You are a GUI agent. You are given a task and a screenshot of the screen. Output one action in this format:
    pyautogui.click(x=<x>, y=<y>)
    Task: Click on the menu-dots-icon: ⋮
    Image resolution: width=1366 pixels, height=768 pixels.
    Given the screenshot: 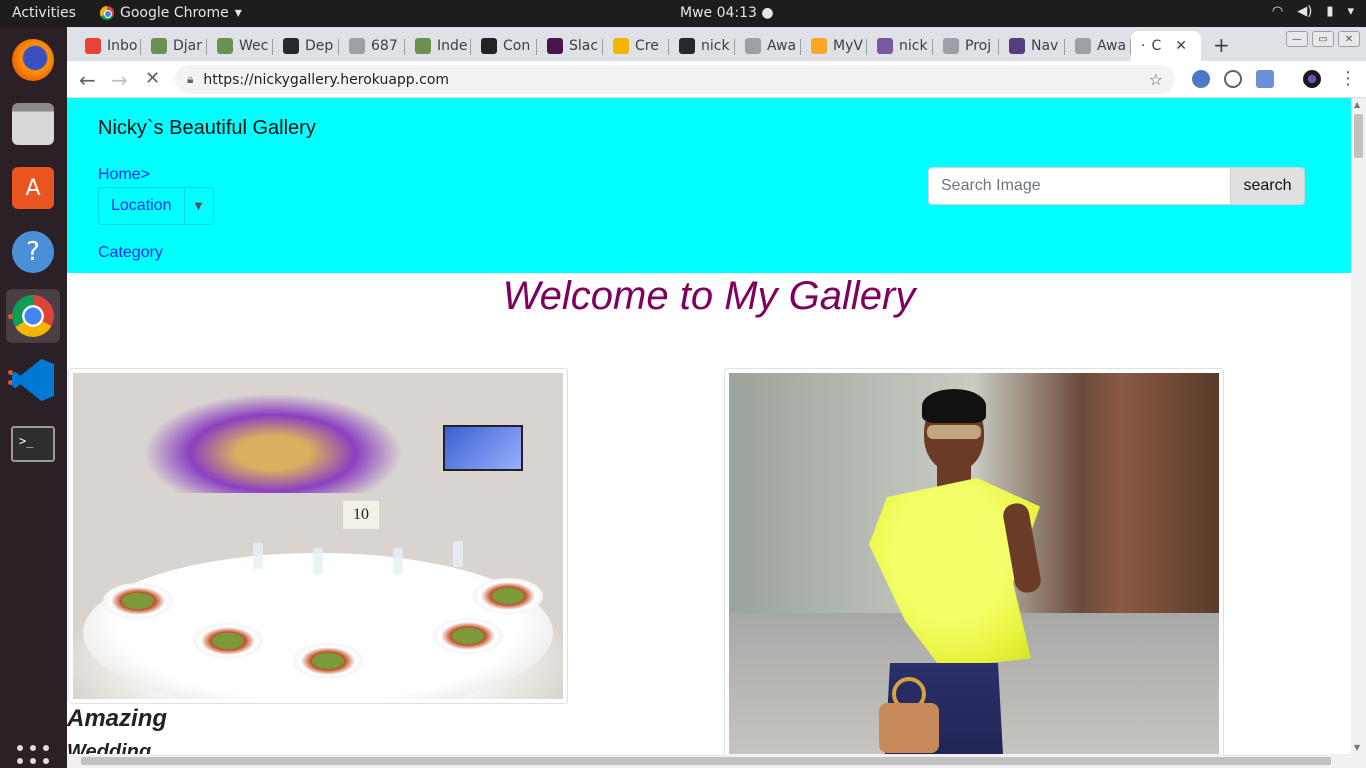 What is the action you would take?
    pyautogui.click(x=1348, y=78)
    